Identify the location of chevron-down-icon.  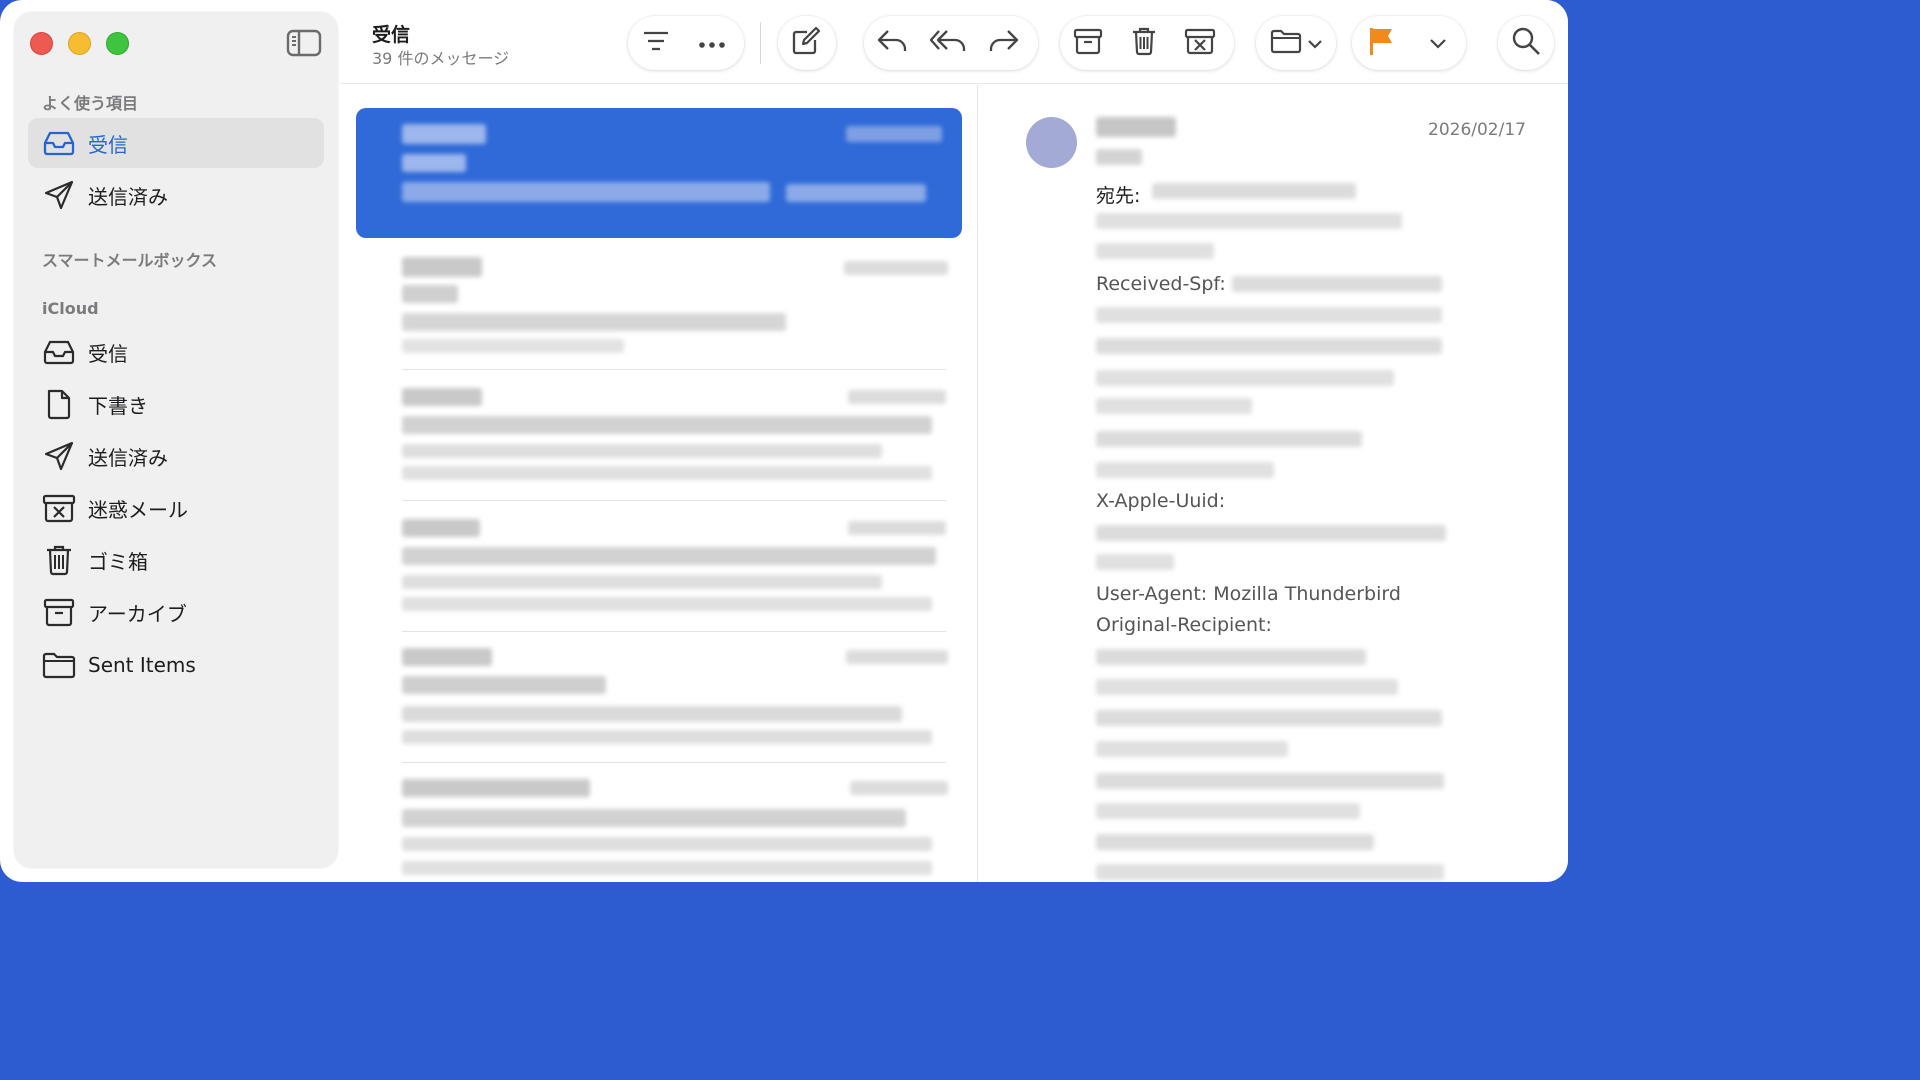
(1438, 43).